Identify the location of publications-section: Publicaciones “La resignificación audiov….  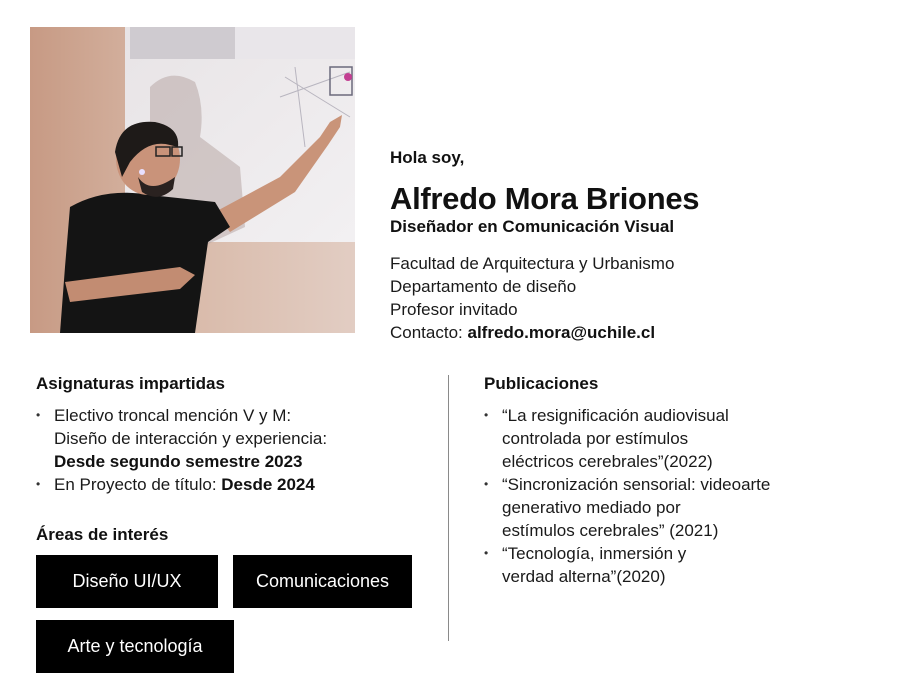
(684, 480).